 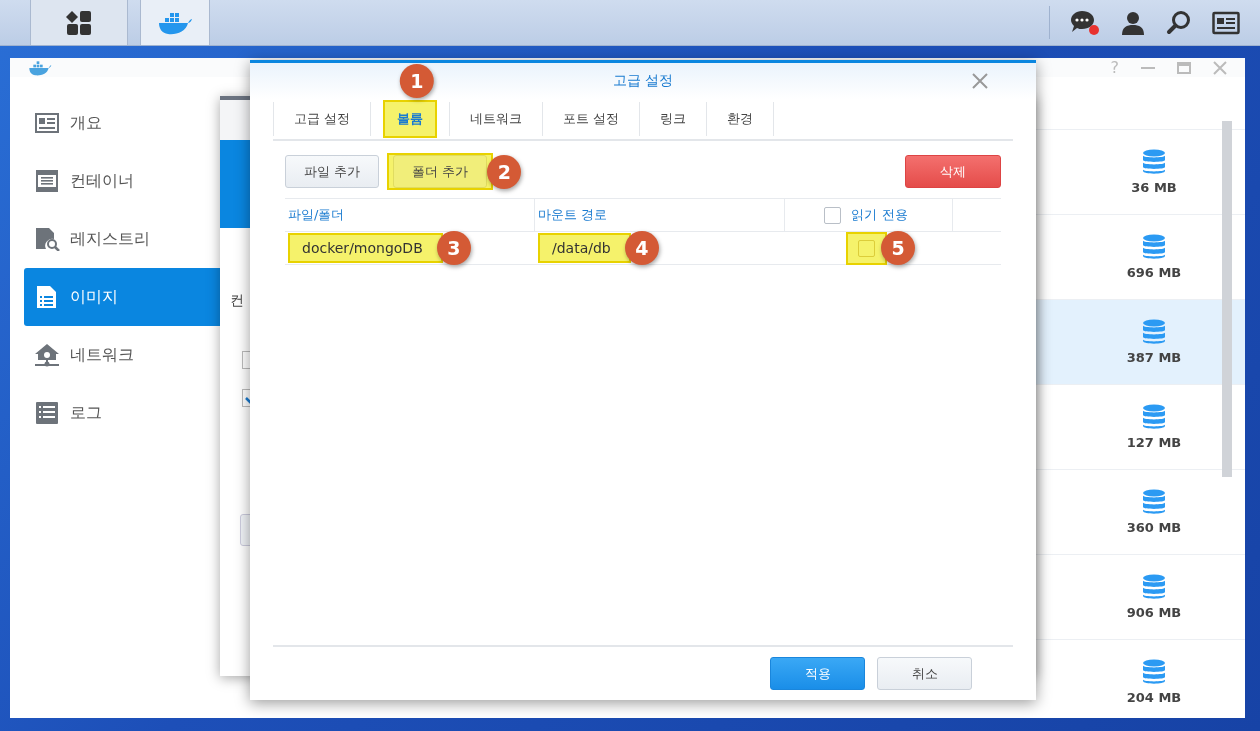 I want to click on cancel-button: 취소, so click(x=924, y=673).